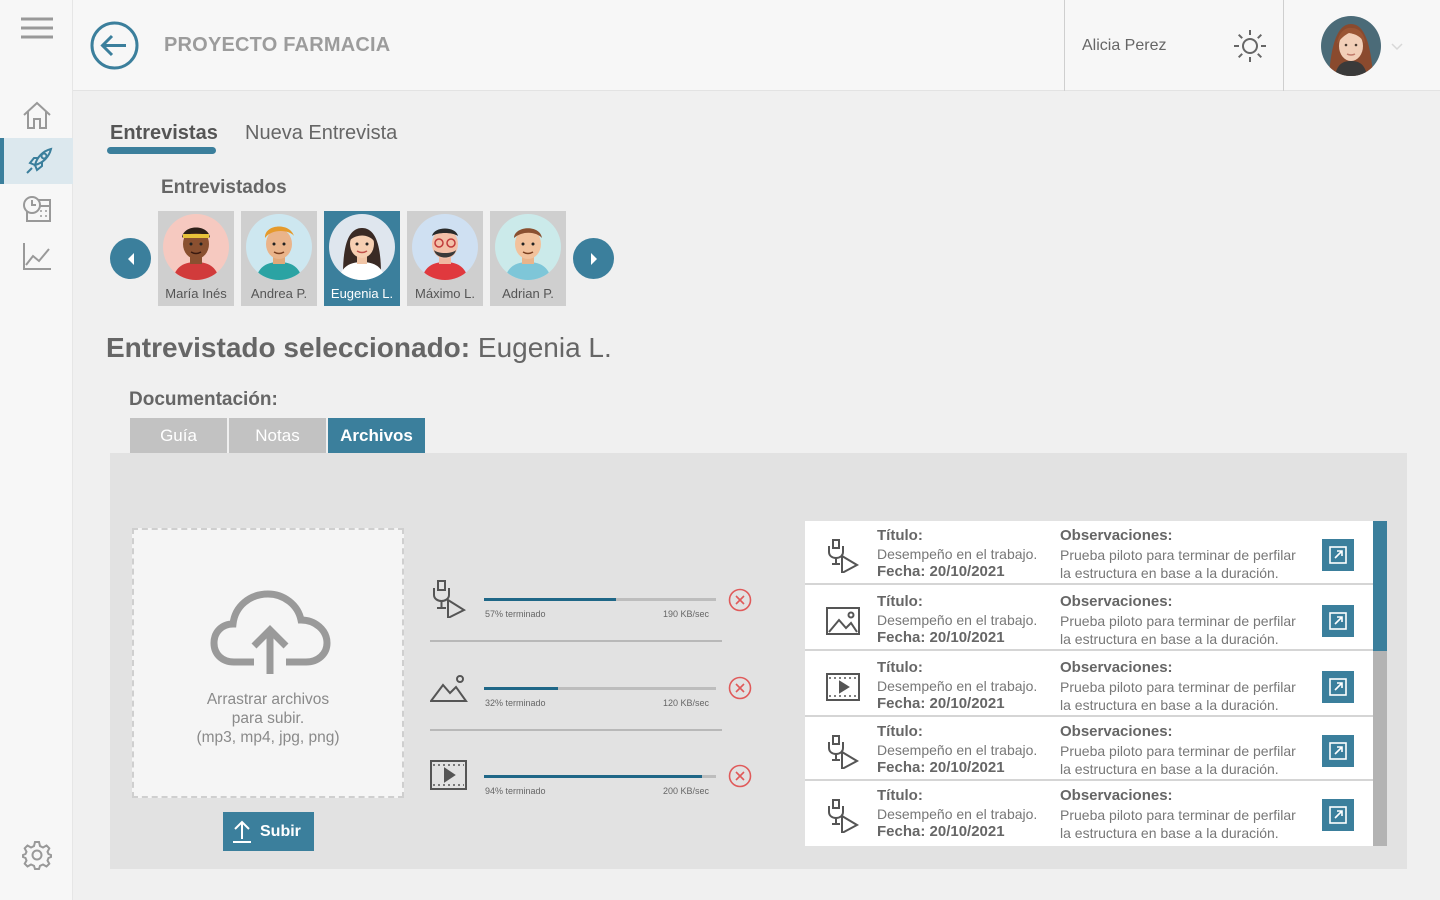  What do you see at coordinates (288, 347) in the screenshot?
I see `selected-label: Entrevistado seleccionado:` at bounding box center [288, 347].